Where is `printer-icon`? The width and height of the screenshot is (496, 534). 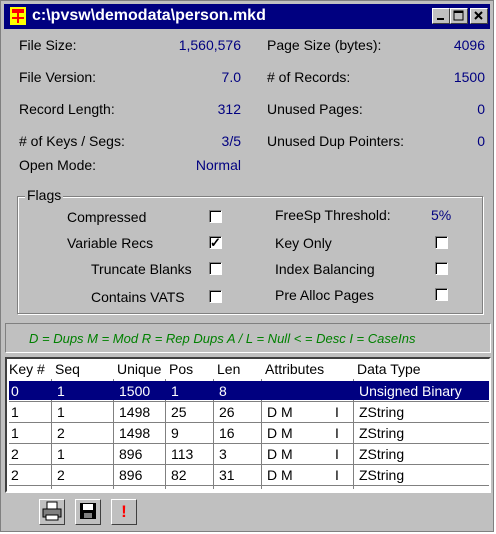
printer-icon is located at coordinates (52, 511).